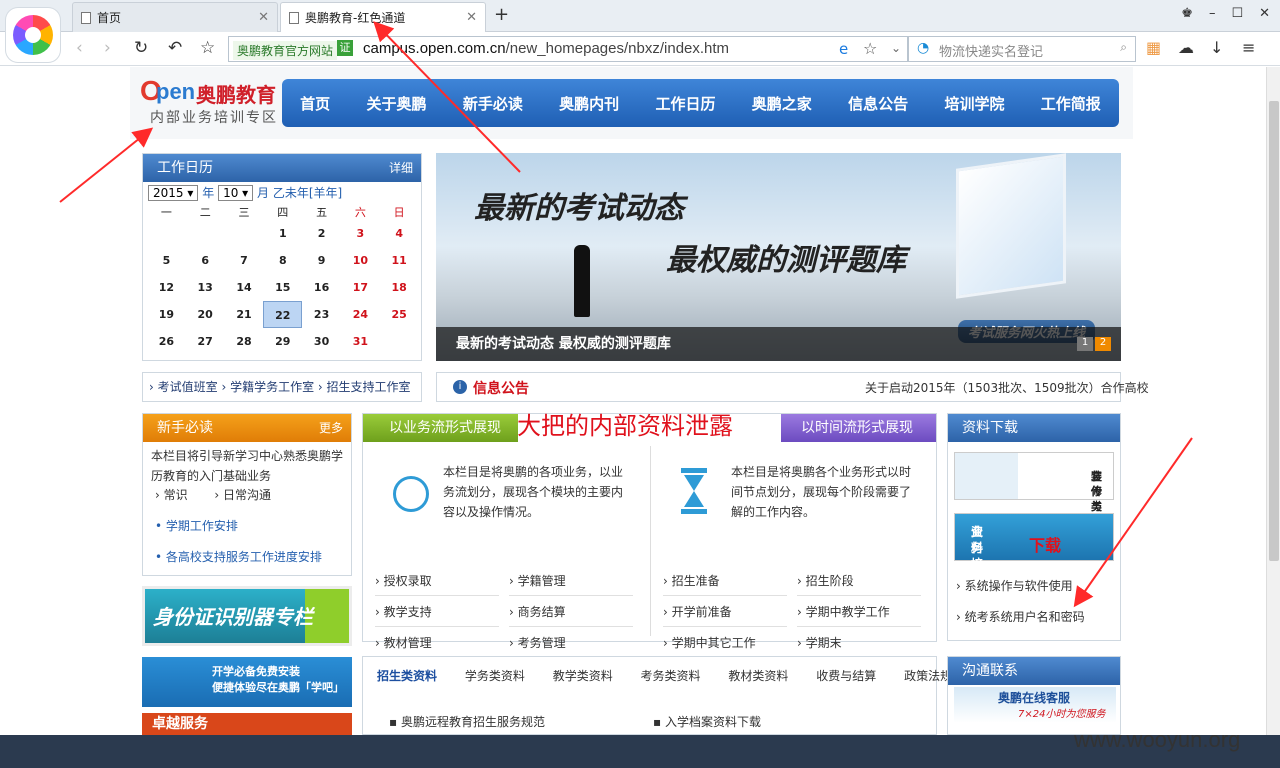 This screenshot has width=1280, height=768. I want to click on biz-flow-tab: 以业务流形式展现, so click(440, 428).